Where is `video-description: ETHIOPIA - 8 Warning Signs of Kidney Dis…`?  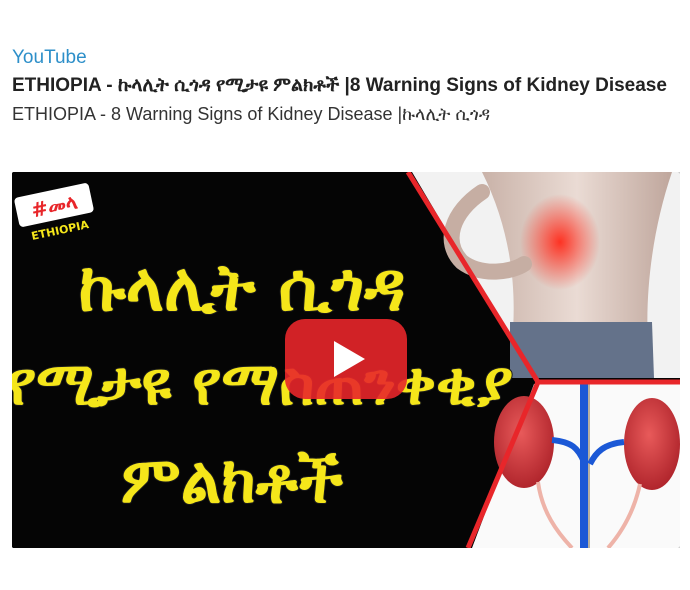
video-description: ETHIOPIA - 8 Warning Signs of Kidney Dis… is located at coordinates (251, 114).